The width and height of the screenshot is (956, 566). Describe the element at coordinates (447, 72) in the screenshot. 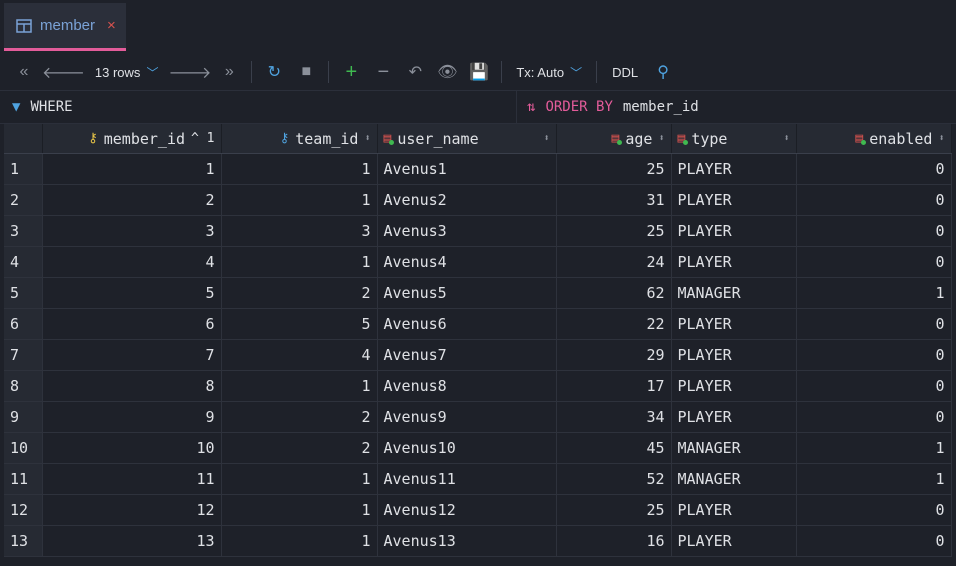

I see `preview-icon: 👁` at that location.